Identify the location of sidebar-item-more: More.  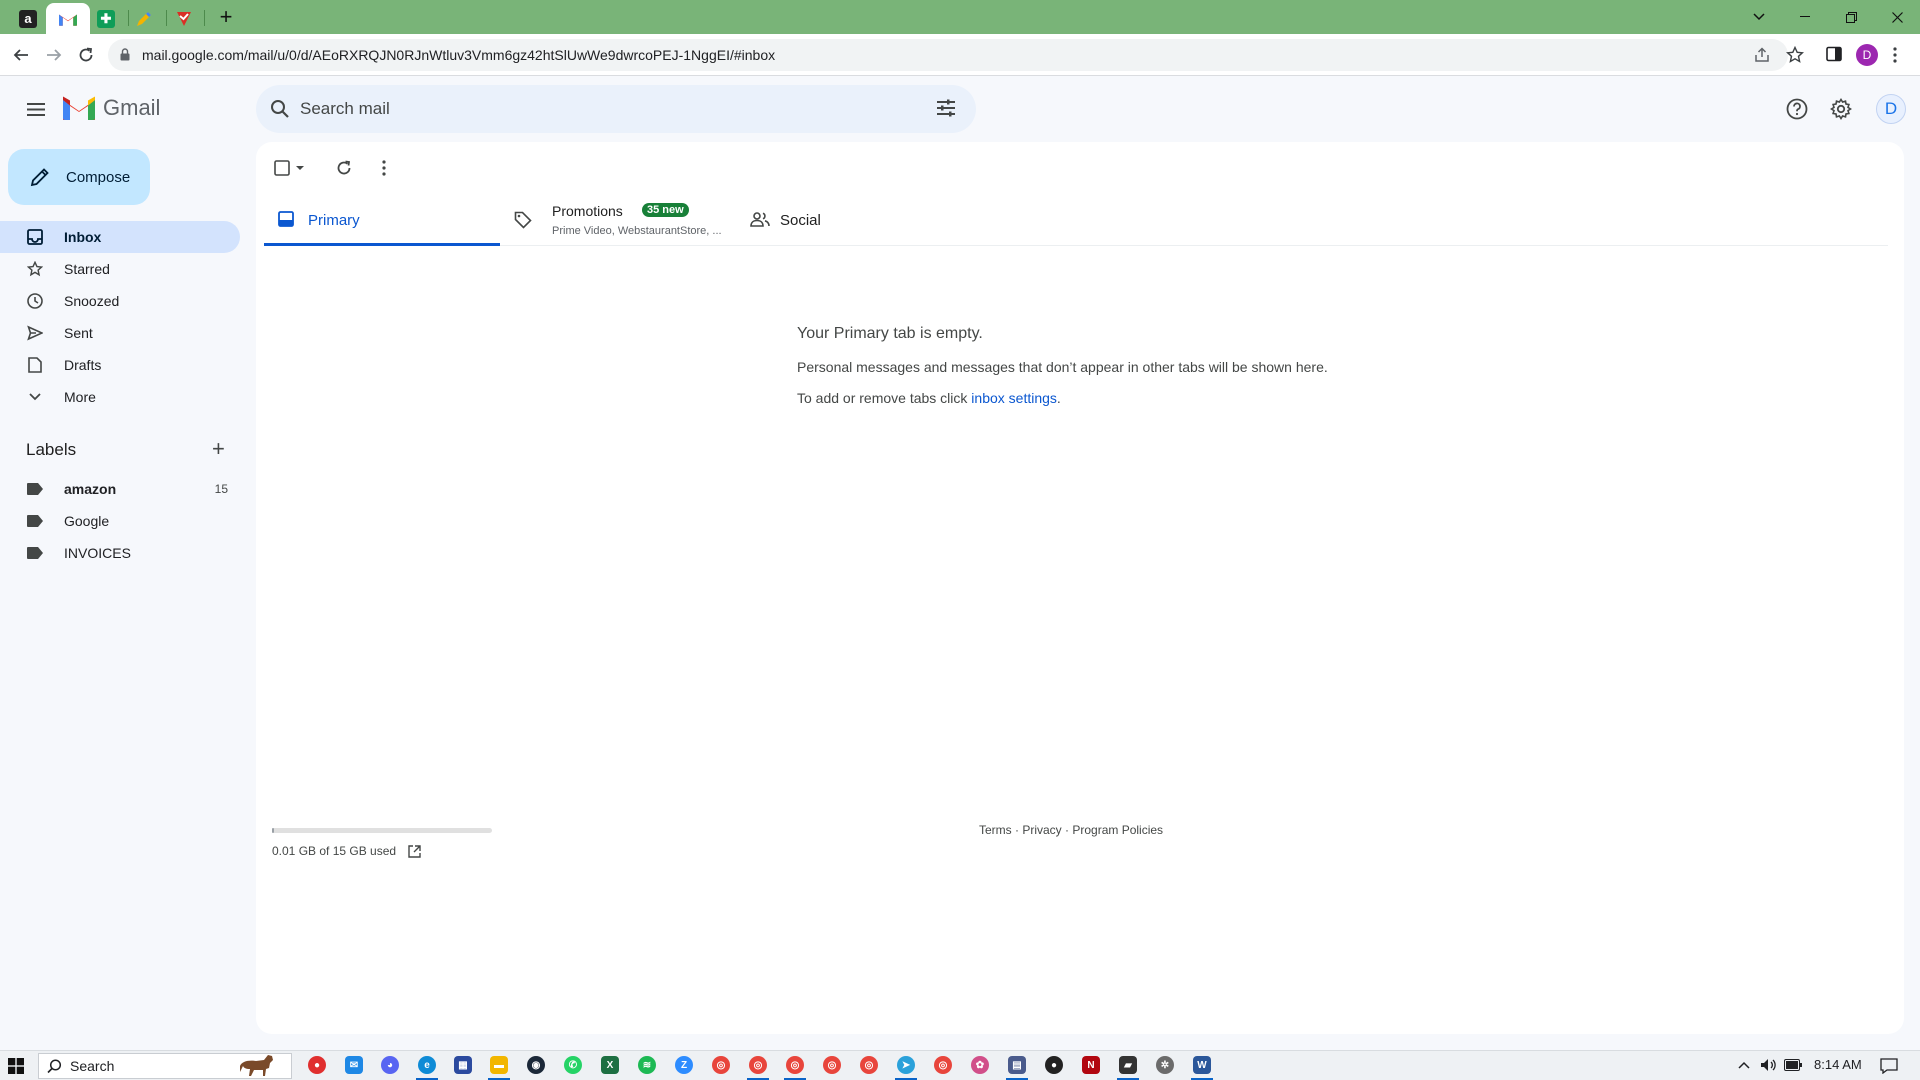
(120, 397).